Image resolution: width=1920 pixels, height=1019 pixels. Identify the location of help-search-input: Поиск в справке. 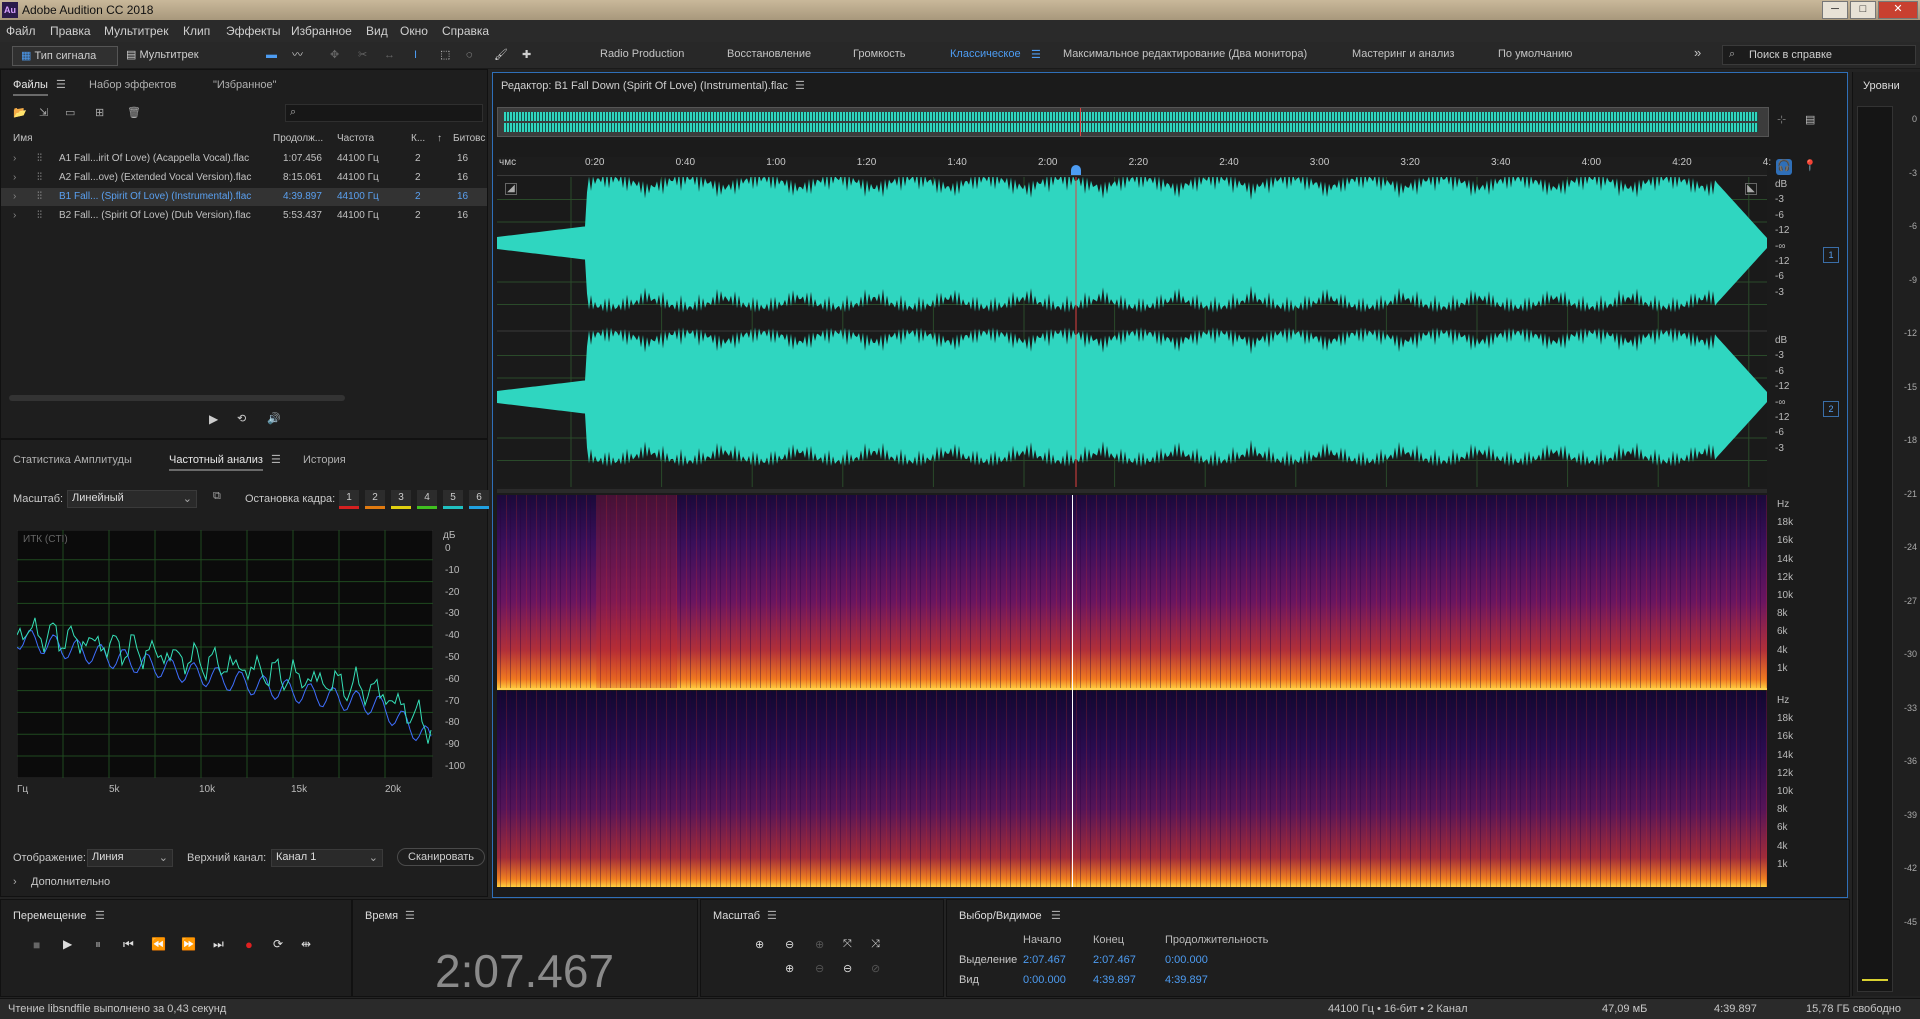
(1790, 55).